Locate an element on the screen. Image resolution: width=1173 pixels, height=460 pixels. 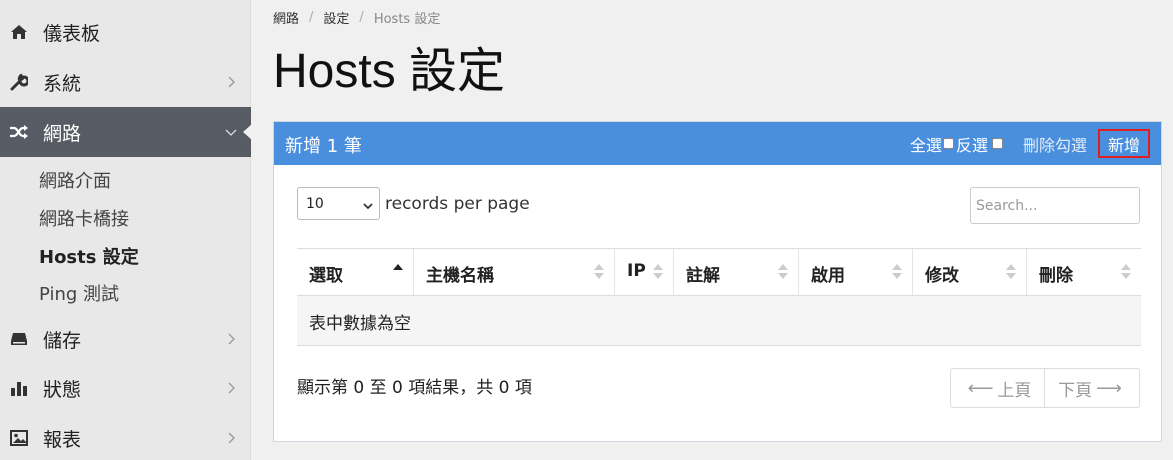
records-per-page-label: records per page is located at coordinates (457, 204).